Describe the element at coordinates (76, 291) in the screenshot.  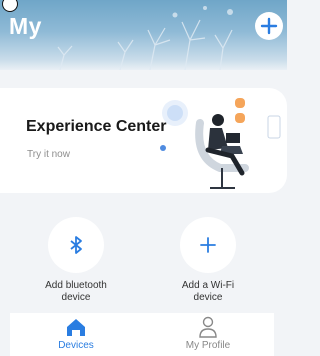
I see `add-bluetooth-label: Add bluetooth device` at that location.